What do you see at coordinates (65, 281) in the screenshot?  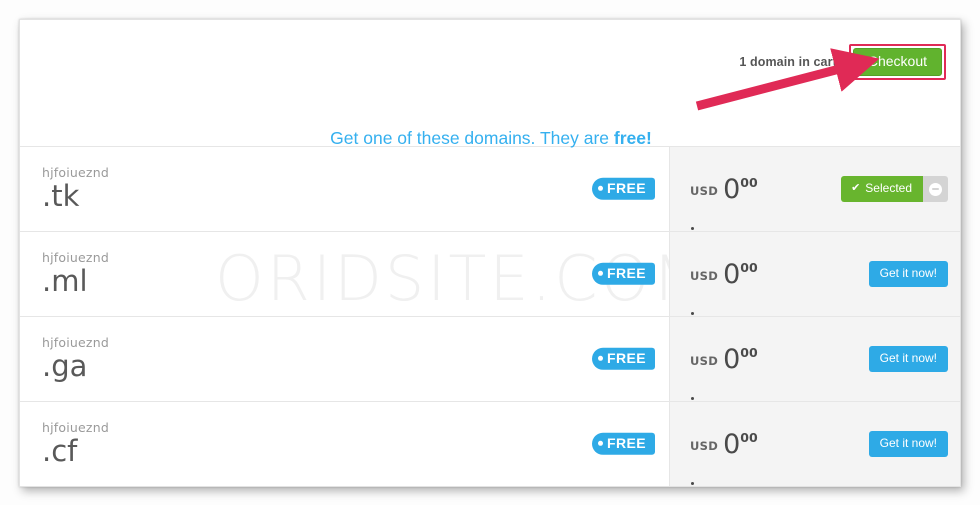 I see `domain-tld-label: .ml` at bounding box center [65, 281].